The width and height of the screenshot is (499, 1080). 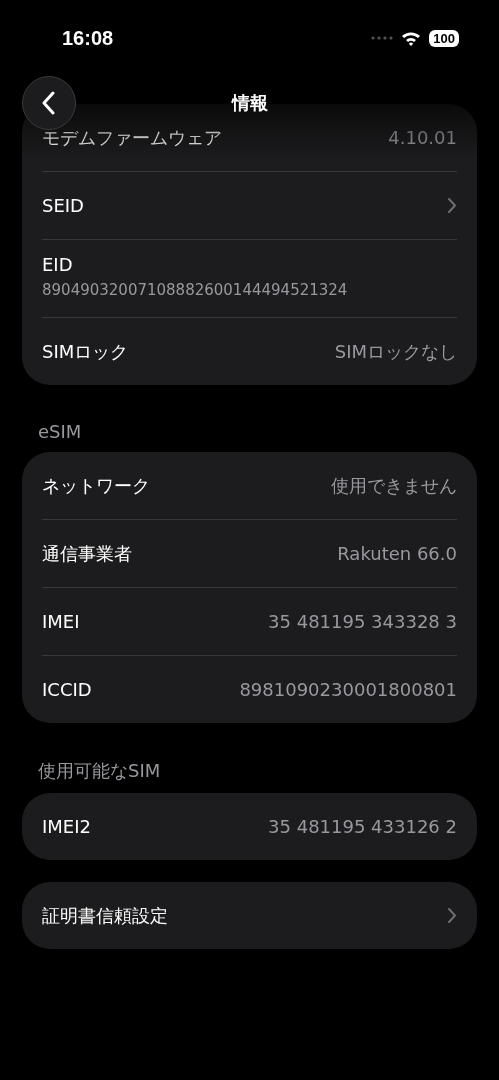 What do you see at coordinates (394, 485) in the screenshot?
I see `row-value: 使用できません` at bounding box center [394, 485].